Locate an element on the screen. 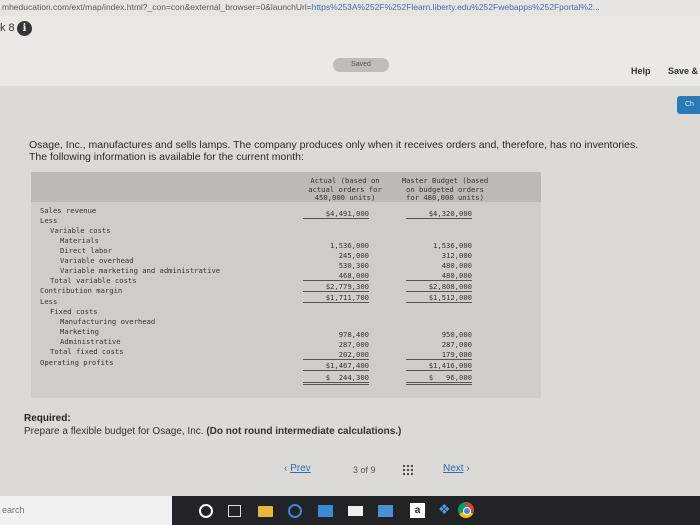 The height and width of the screenshot is (525, 700). administrative-label: Administrative is located at coordinates (90, 341).